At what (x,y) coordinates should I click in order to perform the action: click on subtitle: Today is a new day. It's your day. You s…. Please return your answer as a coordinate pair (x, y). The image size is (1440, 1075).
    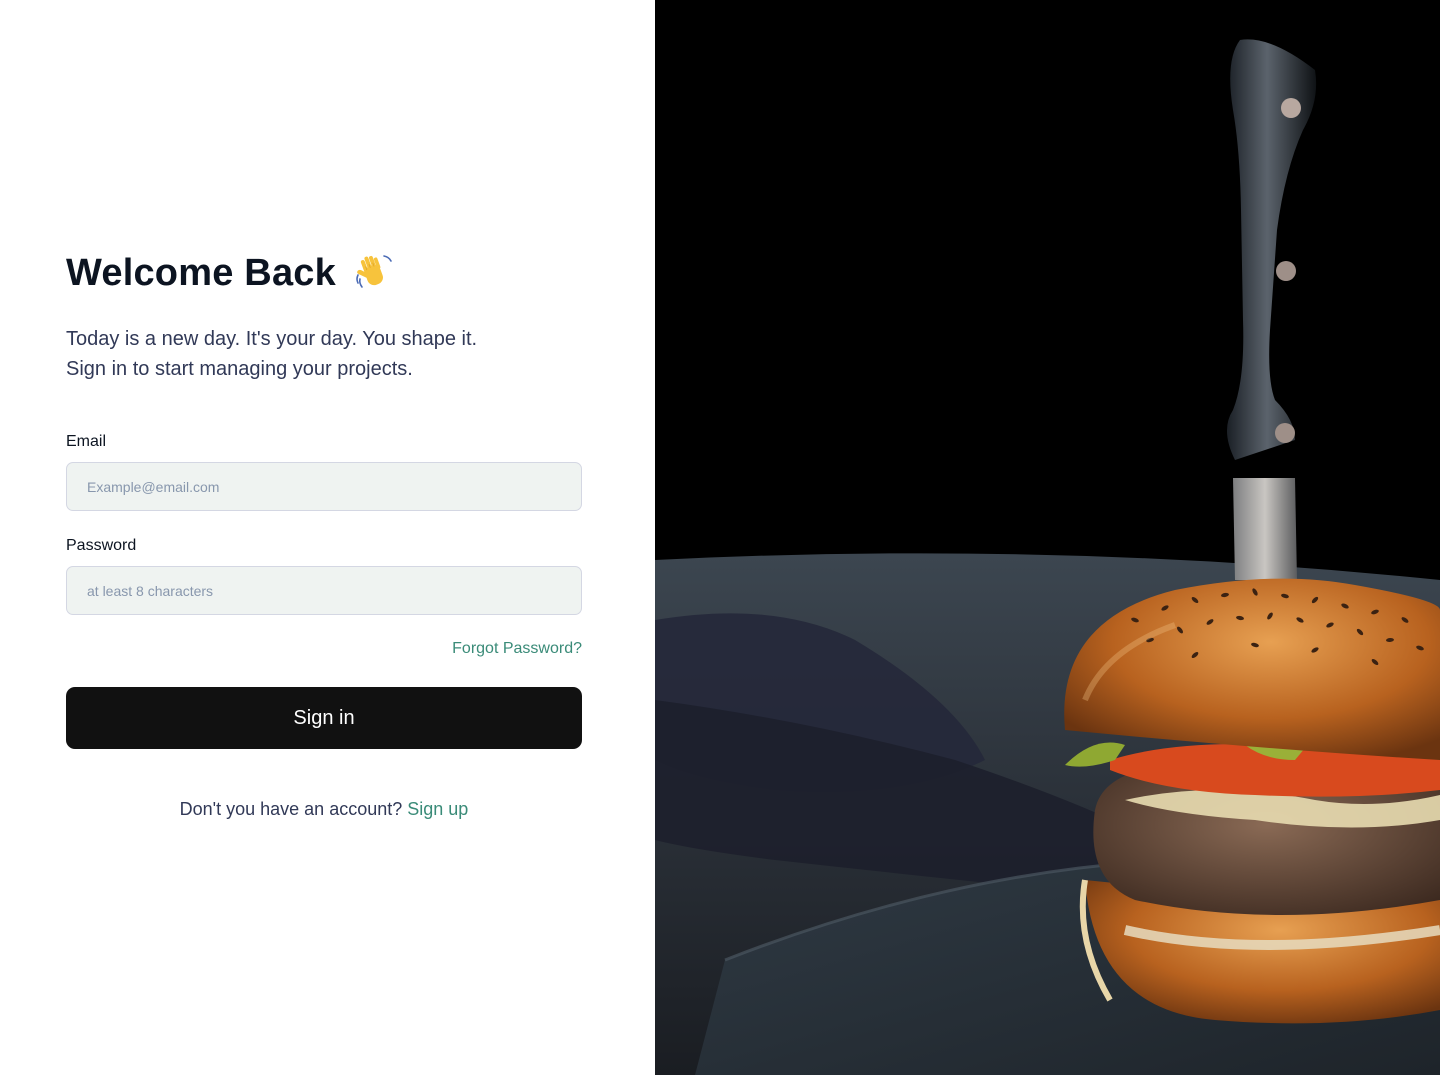
    Looking at the image, I should click on (326, 354).